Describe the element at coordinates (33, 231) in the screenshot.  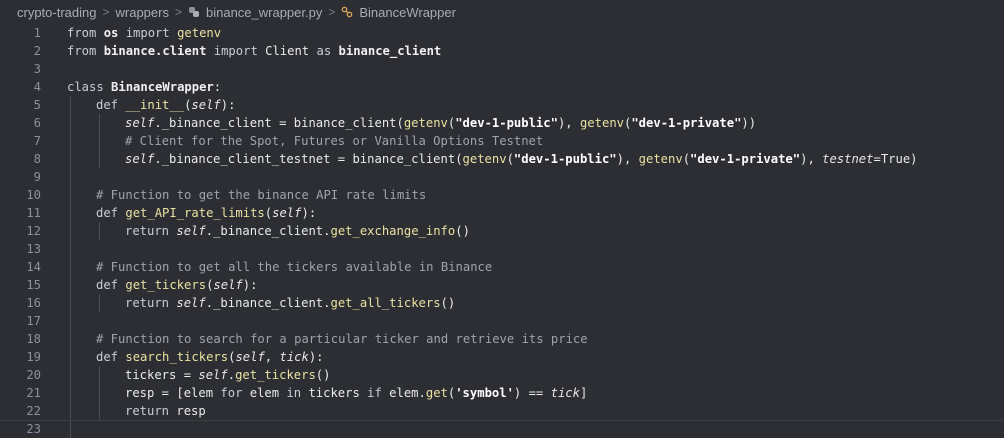
I see `line-number: 12` at that location.